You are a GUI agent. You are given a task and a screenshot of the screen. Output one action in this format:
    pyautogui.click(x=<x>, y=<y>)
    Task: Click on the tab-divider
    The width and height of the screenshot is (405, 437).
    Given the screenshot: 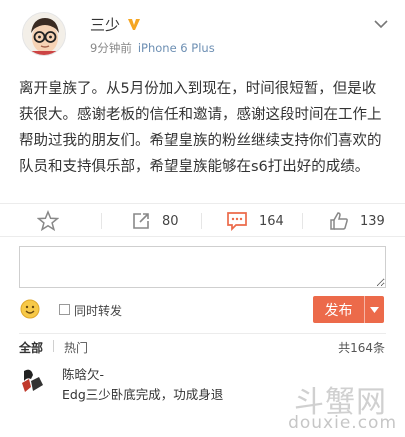 What is the action you would take?
    pyautogui.click(x=53, y=346)
    